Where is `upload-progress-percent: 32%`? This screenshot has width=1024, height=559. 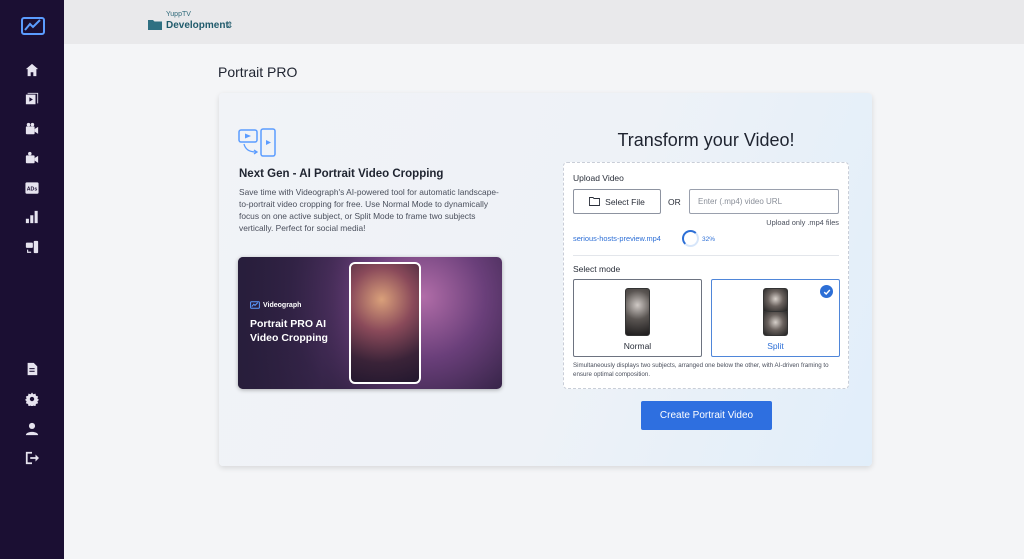
upload-progress-percent: 32% is located at coordinates (709, 239).